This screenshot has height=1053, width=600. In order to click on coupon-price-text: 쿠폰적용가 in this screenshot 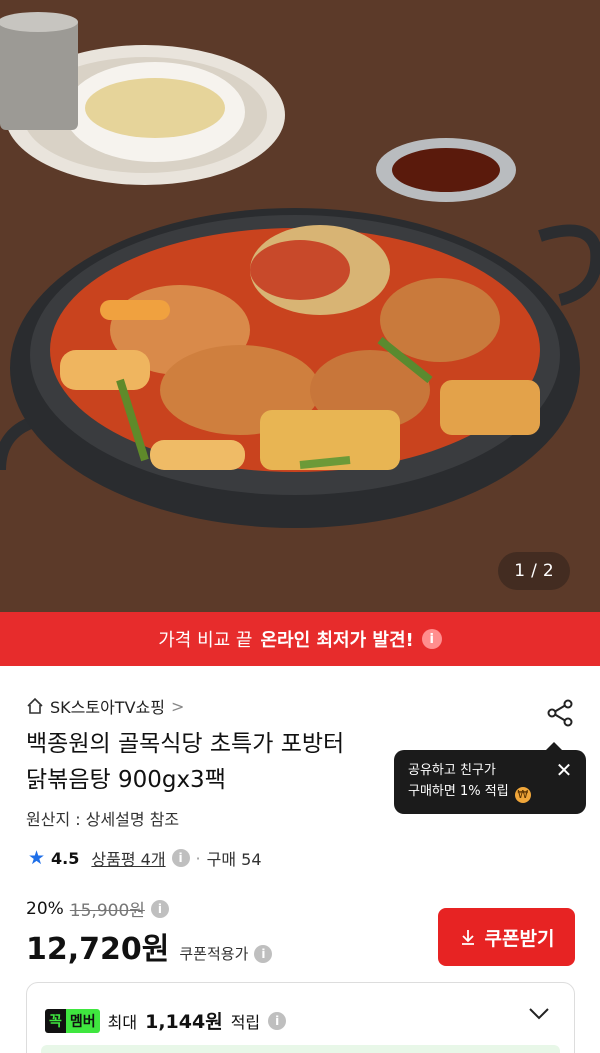, I will do `click(214, 954)`.